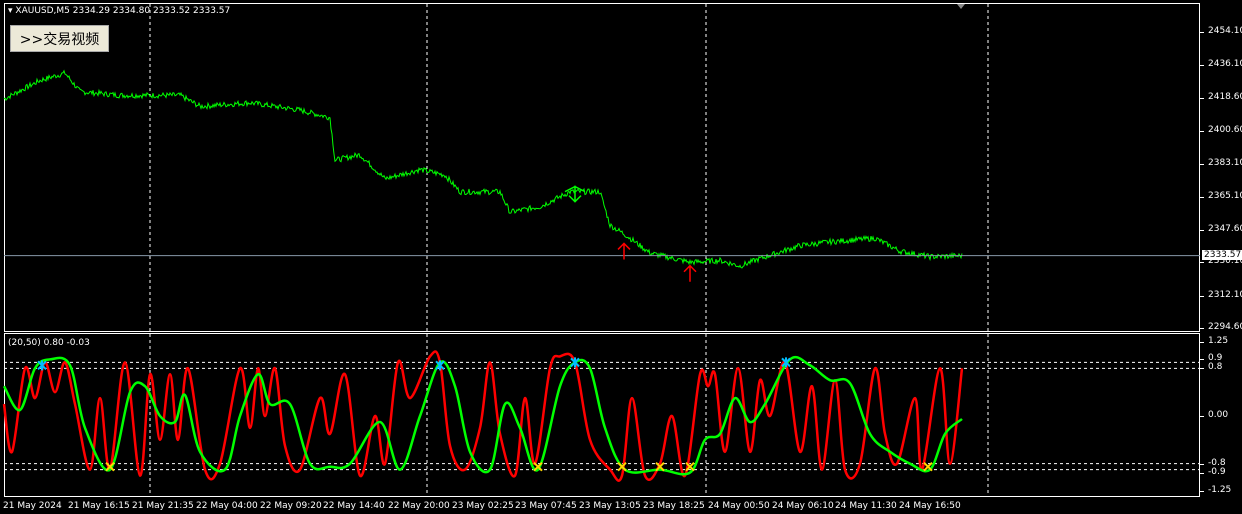  I want to click on trading-video-button: >>交易视频, so click(59, 38).